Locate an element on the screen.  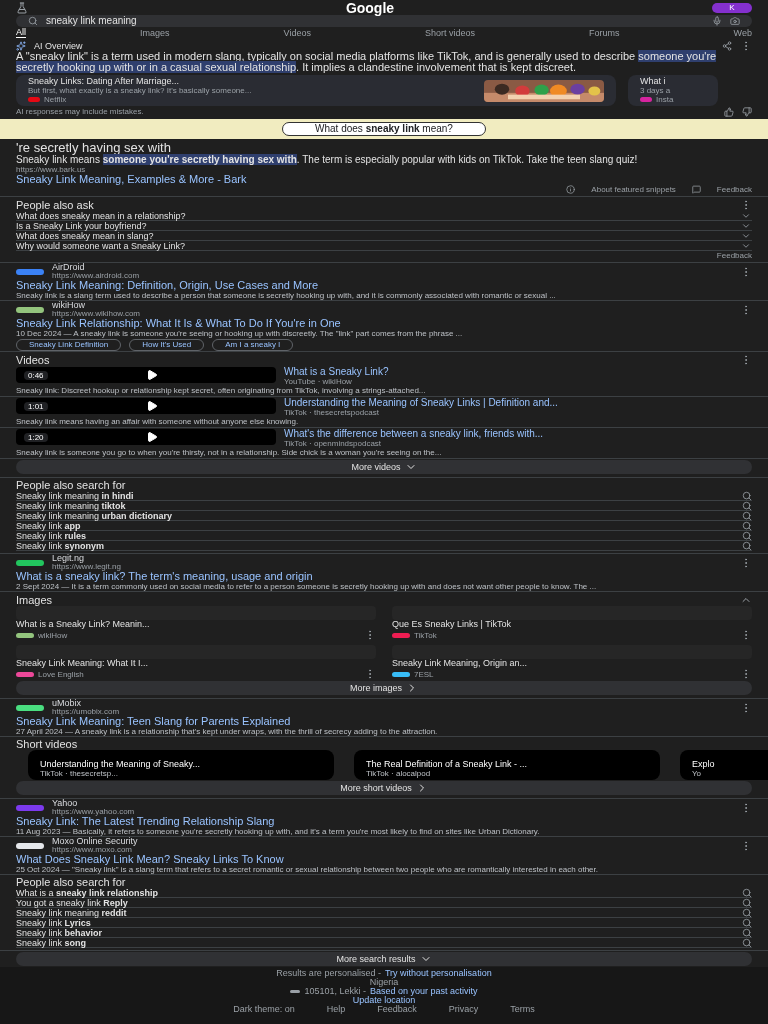
result-url: https://www.bark.us is located at coordinates (51, 169).